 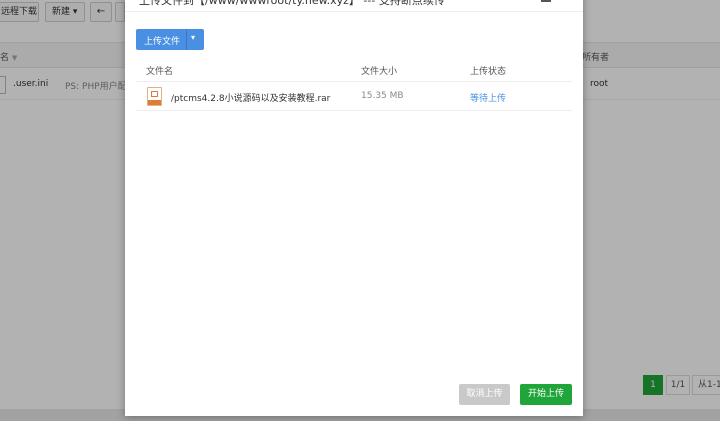 I want to click on upload-file-button: 上传文件 ▾, so click(x=170, y=39).